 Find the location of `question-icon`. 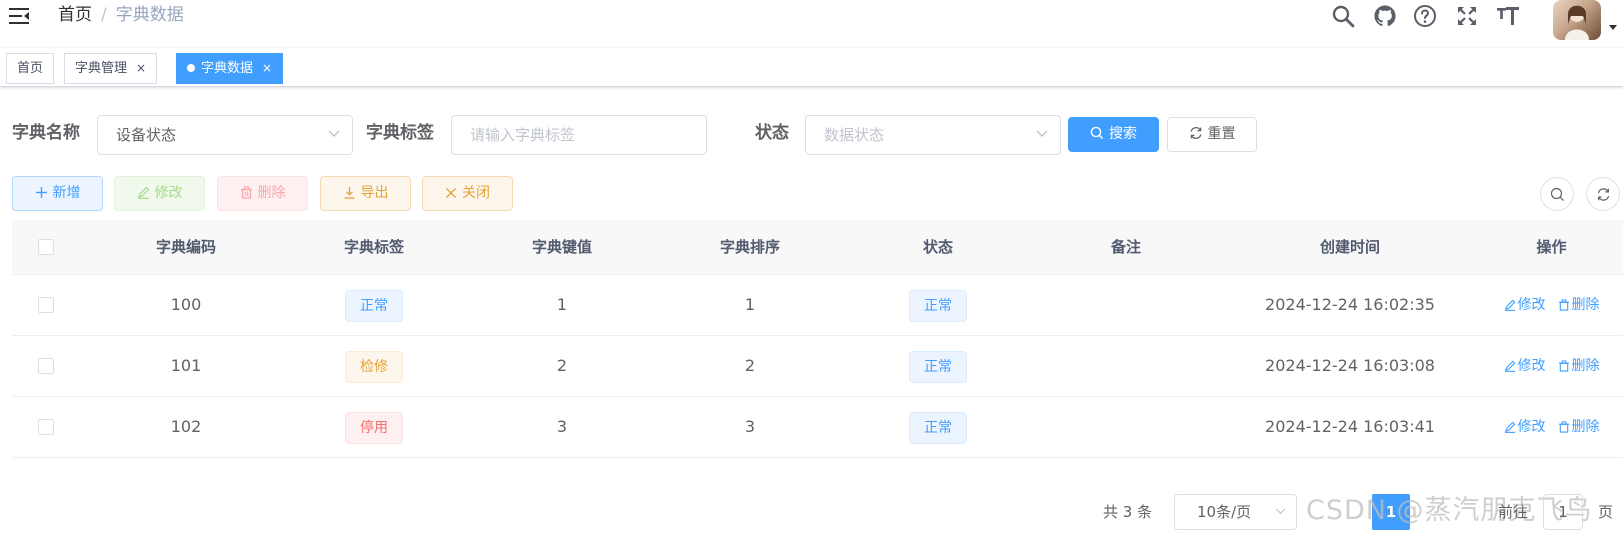

question-icon is located at coordinates (1425, 16).